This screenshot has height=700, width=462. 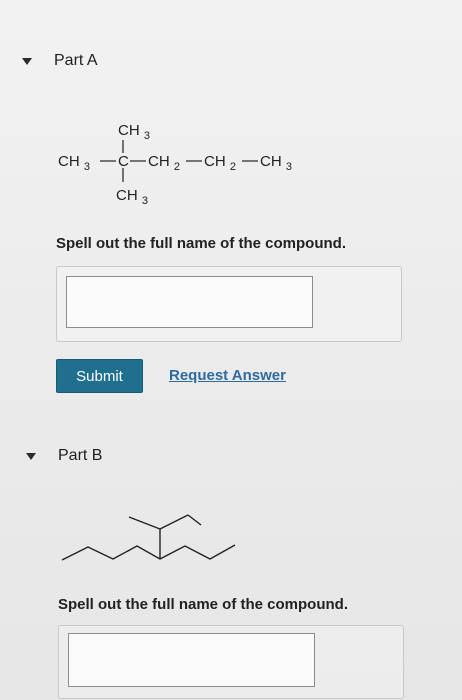 I want to click on part-a-title: Part A, so click(x=76, y=60).